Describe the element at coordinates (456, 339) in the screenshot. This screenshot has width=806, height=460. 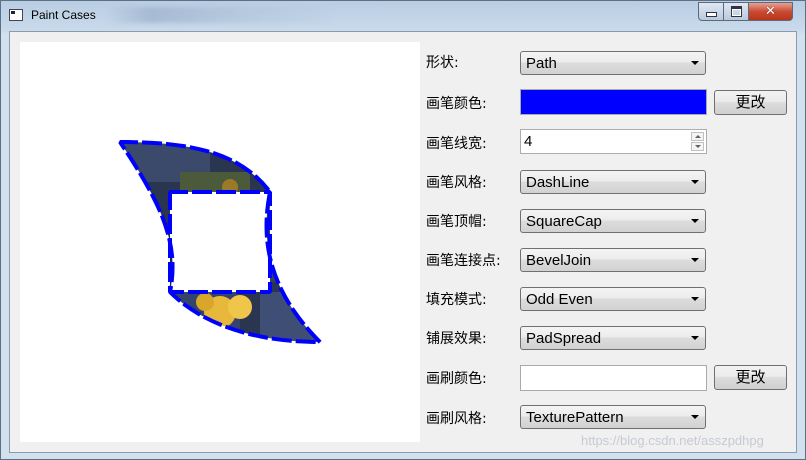
I see `spread-label: 铺展效果:` at that location.